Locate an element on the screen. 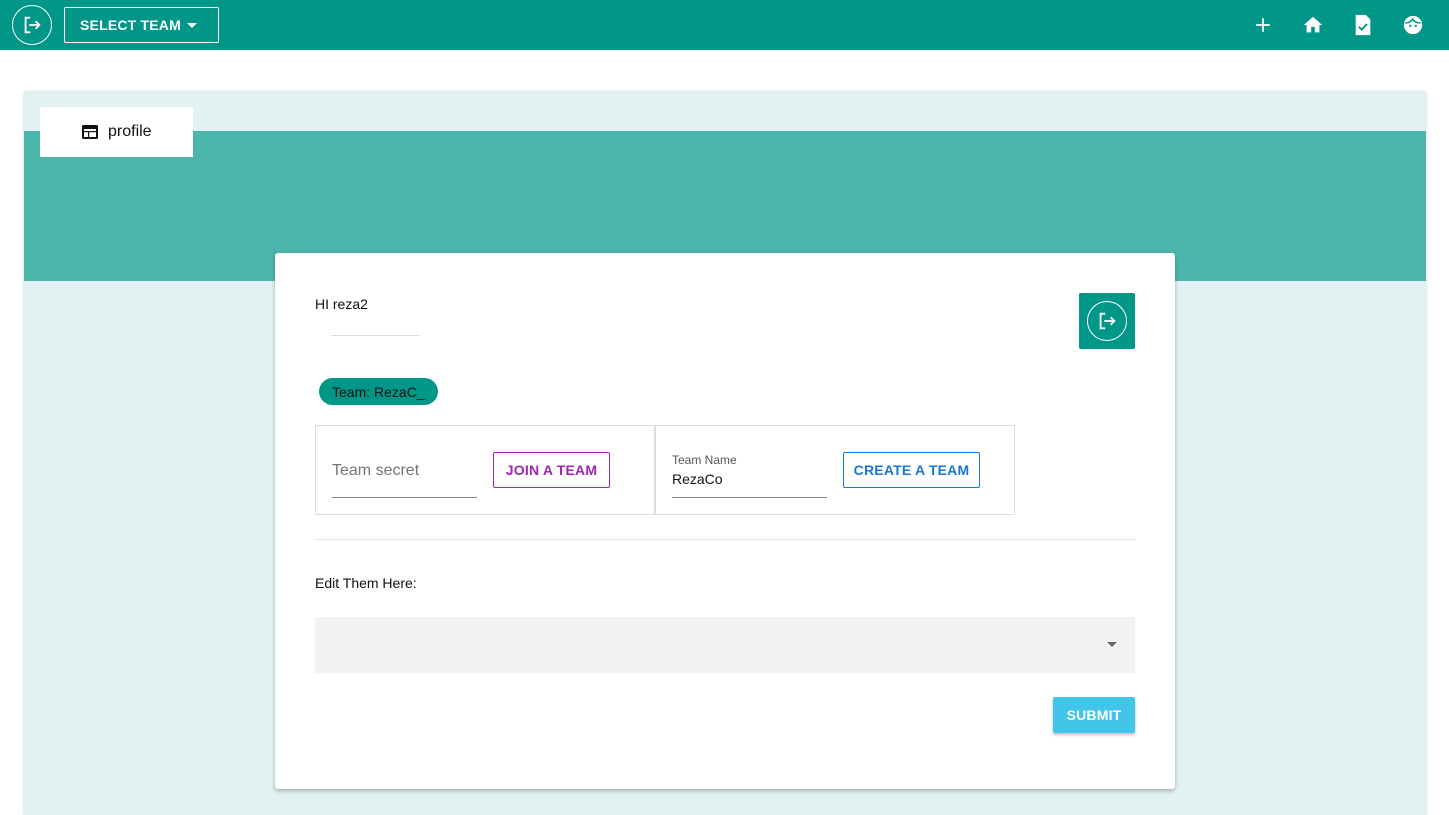 This screenshot has width=1449, height=815. task-document-icon is located at coordinates (1363, 25).